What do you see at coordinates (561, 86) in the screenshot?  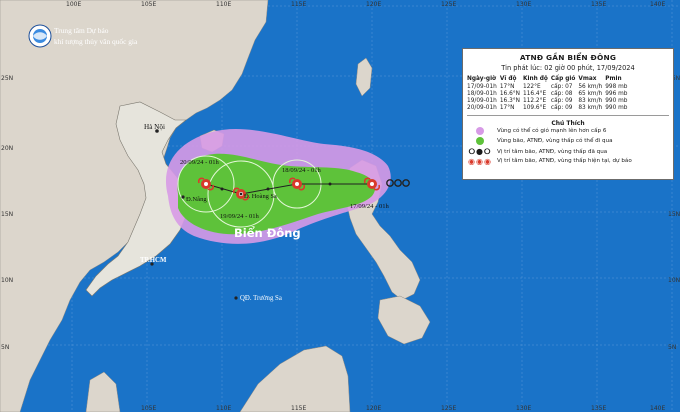 I see `cell: cấp: 07` at bounding box center [561, 86].